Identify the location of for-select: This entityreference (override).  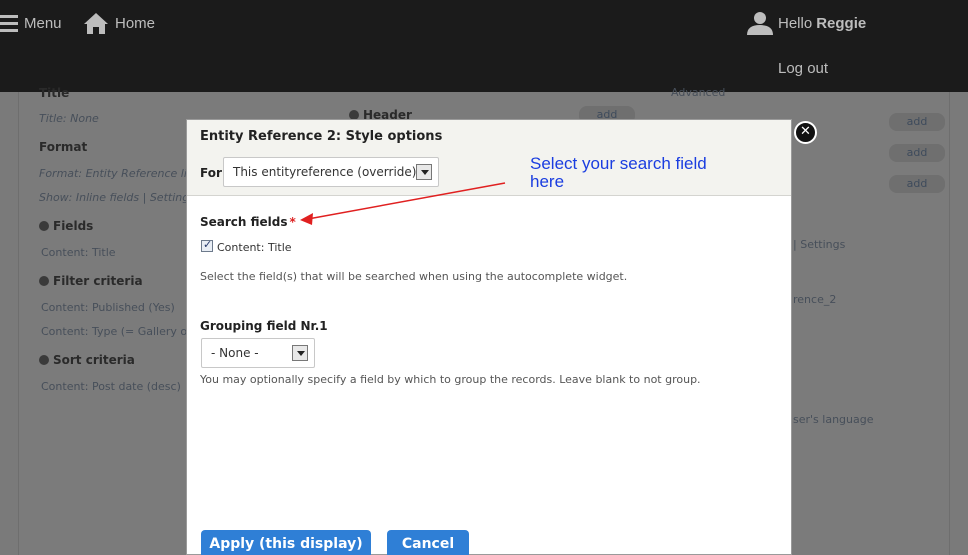
(331, 172).